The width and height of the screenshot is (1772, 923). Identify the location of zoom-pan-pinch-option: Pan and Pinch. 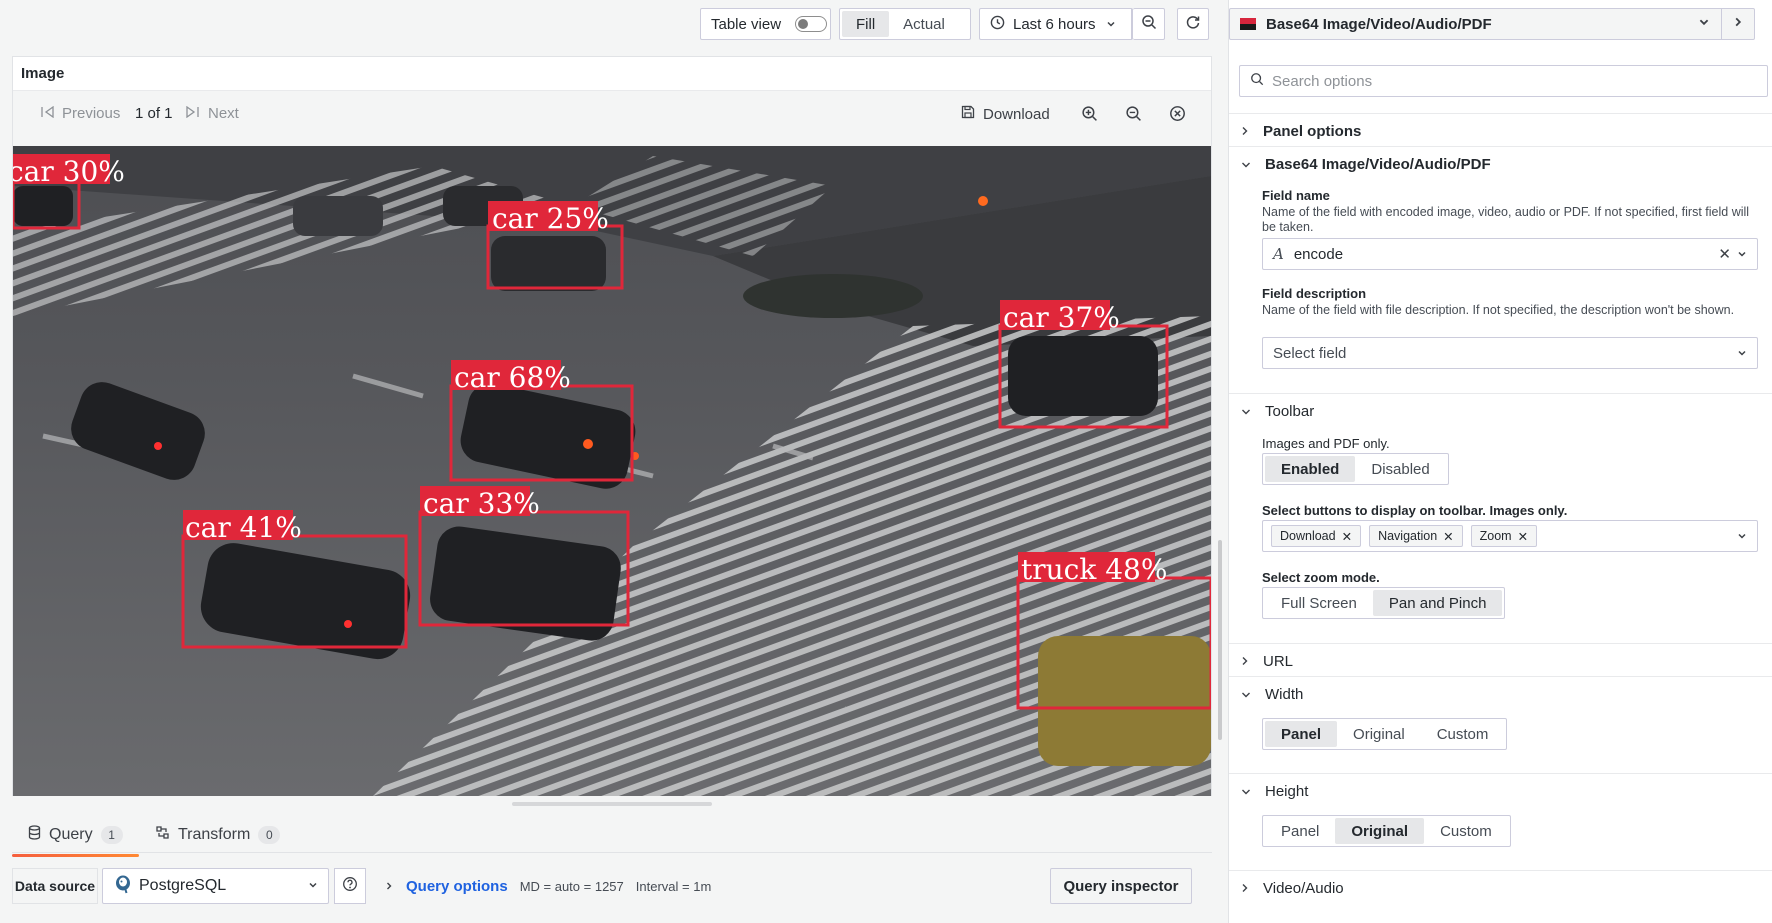
(1437, 603).